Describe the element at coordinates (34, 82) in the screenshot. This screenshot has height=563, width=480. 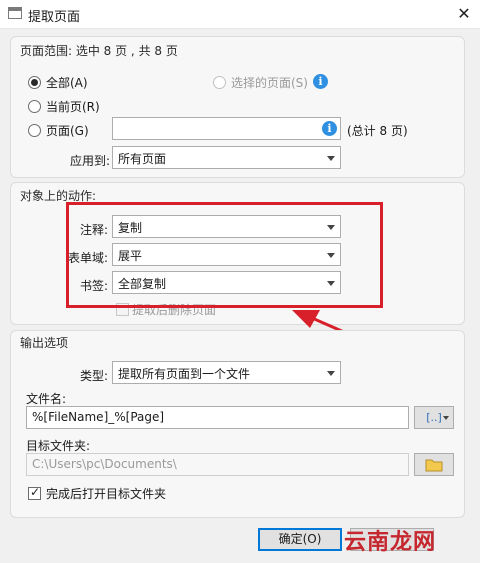
I see `radio-all` at that location.